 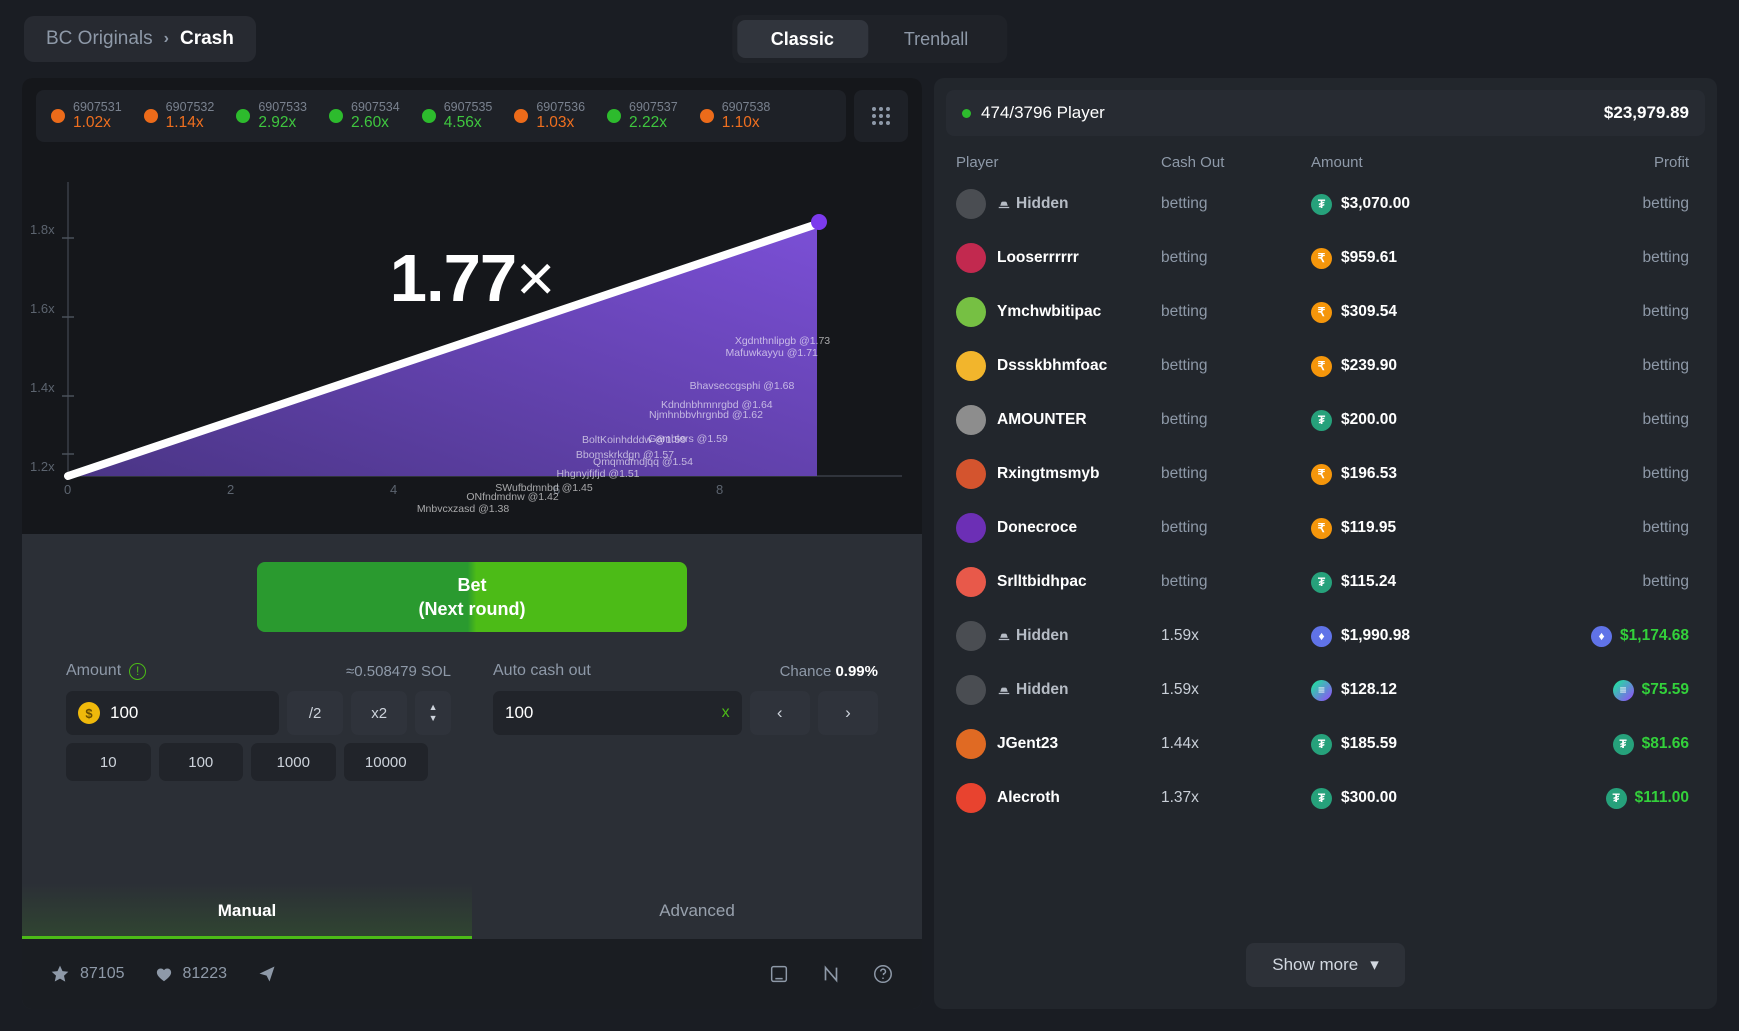 I want to click on round-info: 6907535 4.56x, so click(x=468, y=116).